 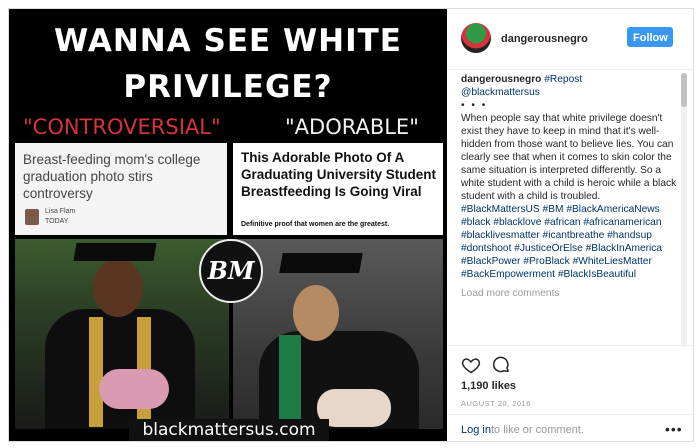 What do you see at coordinates (475, 222) in the screenshot?
I see `hashtag: #black` at bounding box center [475, 222].